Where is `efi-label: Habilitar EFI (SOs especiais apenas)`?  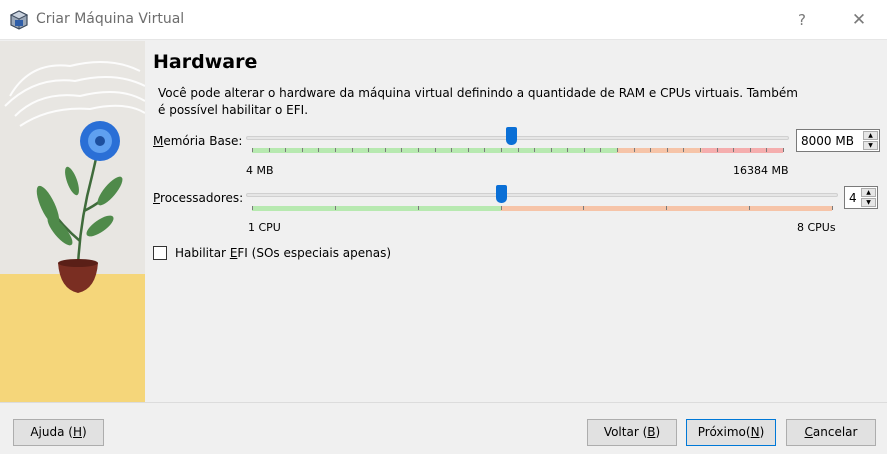
efi-label: Habilitar EFI (SOs especiais apenas) is located at coordinates (283, 253).